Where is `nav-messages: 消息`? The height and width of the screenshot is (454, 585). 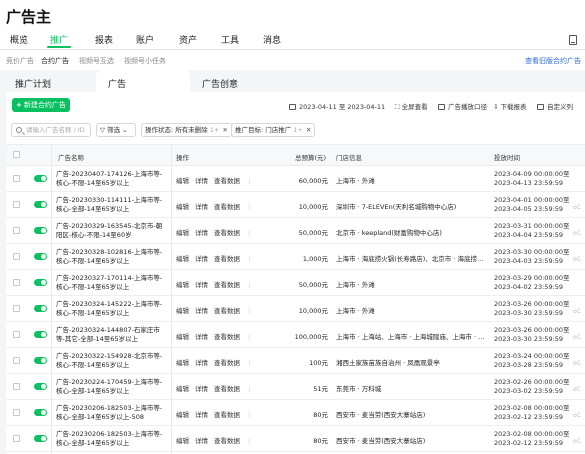 nav-messages: 消息 is located at coordinates (272, 39).